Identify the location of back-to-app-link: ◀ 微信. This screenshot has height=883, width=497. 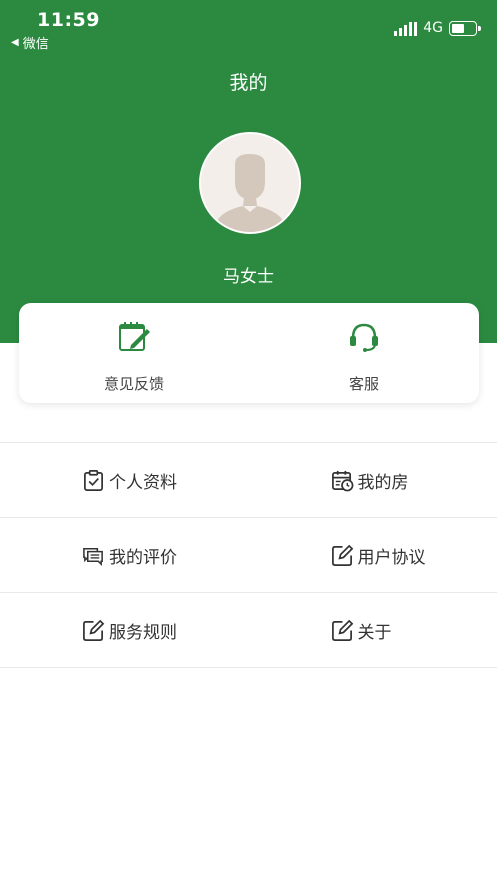
(30, 42).